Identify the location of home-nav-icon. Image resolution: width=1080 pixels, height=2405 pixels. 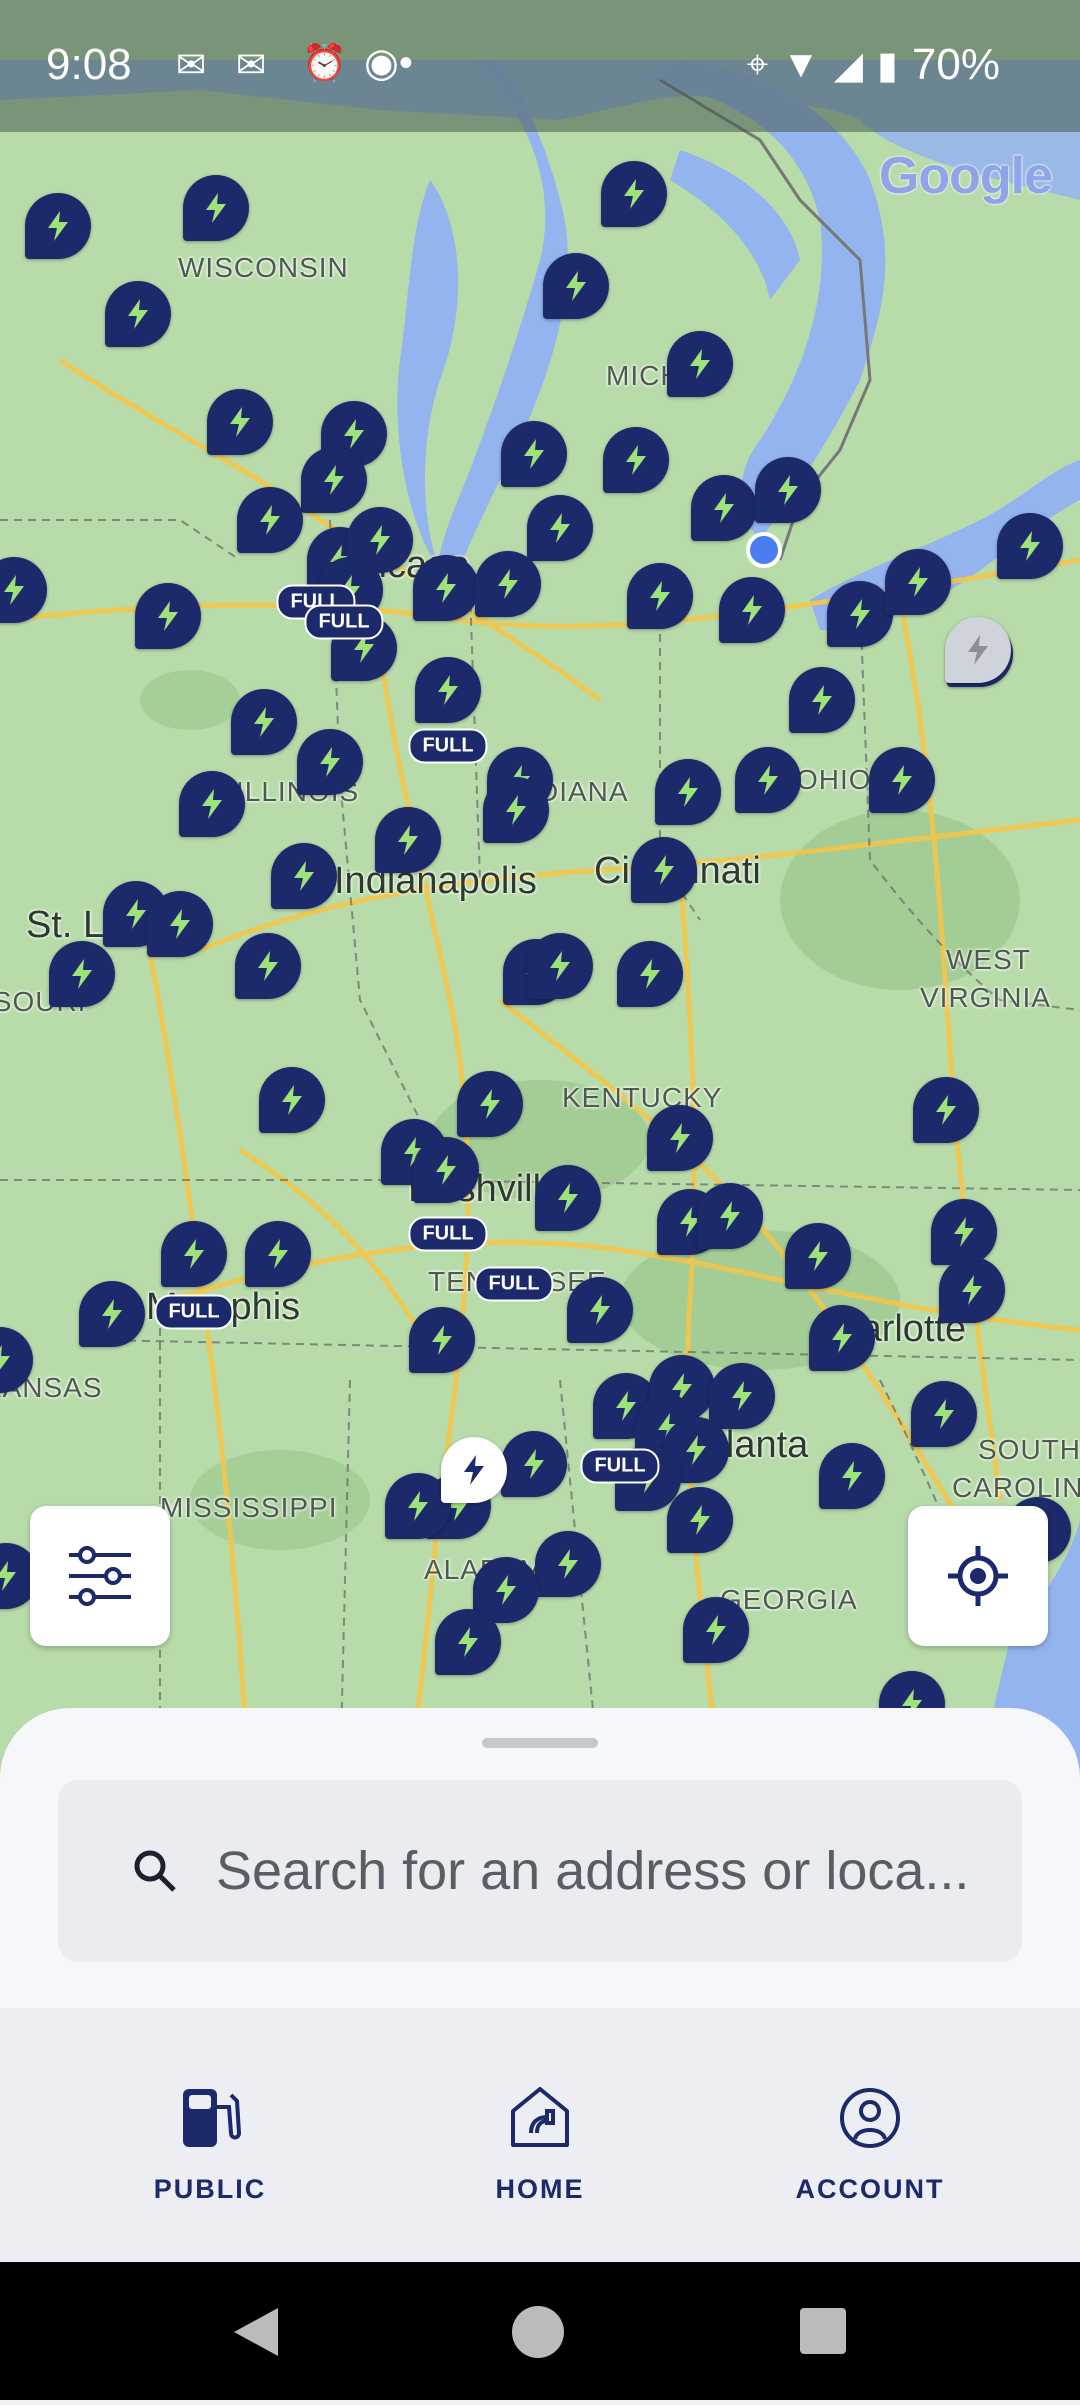
(538, 2332).